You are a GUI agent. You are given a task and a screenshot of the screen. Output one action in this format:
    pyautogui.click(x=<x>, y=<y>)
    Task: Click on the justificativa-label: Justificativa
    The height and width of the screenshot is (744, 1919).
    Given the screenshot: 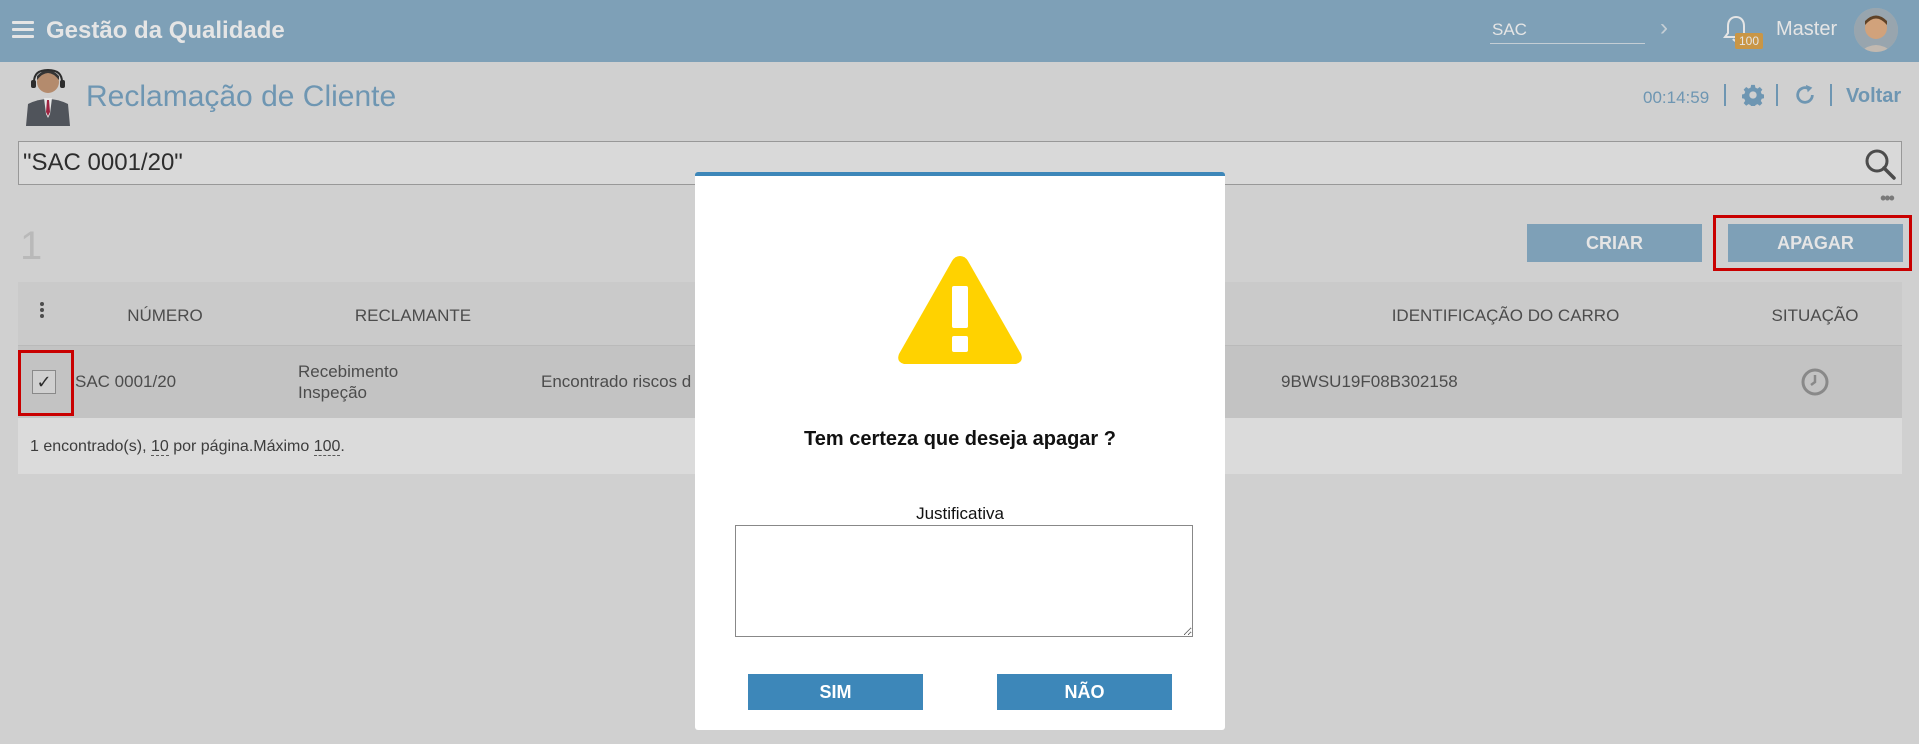 What is the action you would take?
    pyautogui.click(x=960, y=513)
    